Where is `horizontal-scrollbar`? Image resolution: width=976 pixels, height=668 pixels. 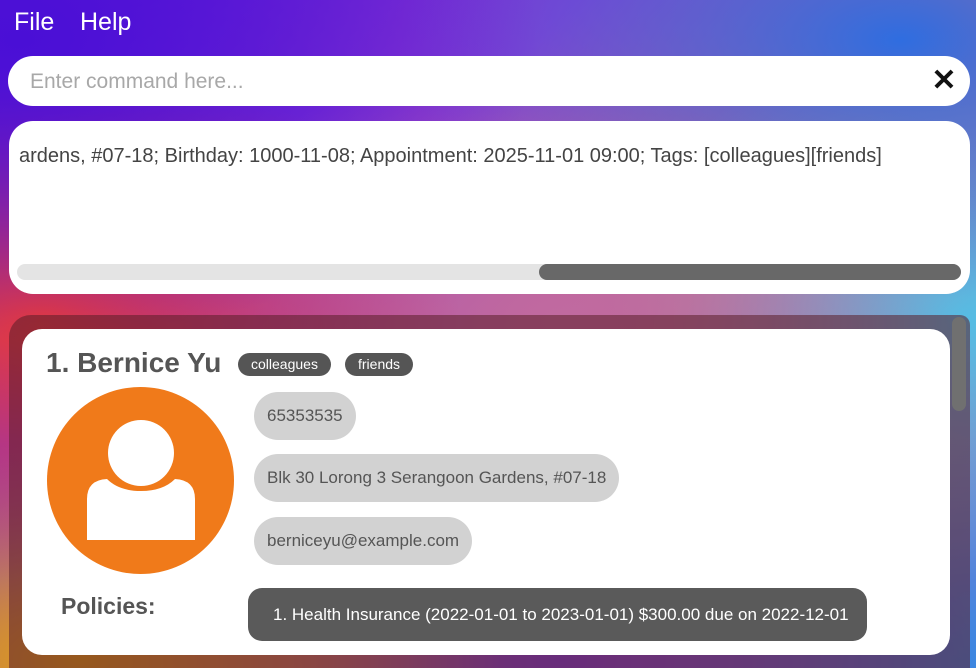
horizontal-scrollbar is located at coordinates (489, 272).